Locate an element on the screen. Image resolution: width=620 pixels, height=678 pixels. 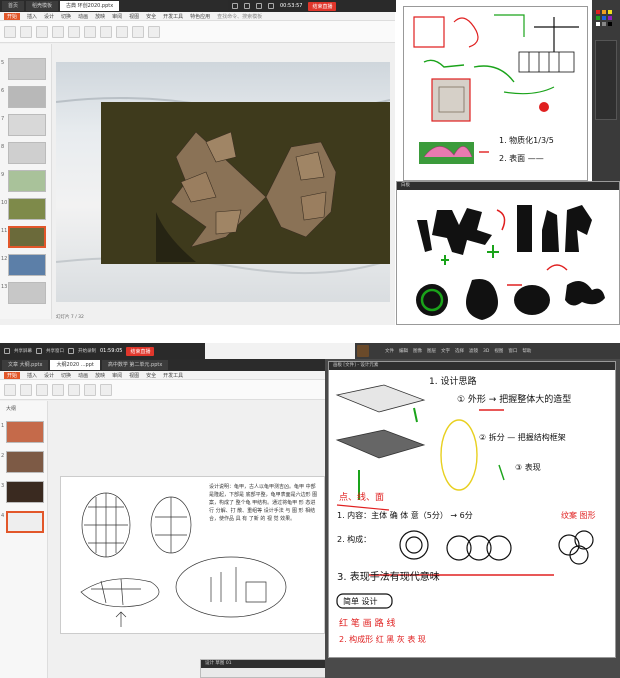
top-whiteboard-lower: 白板 is located at coordinates (508, 253).